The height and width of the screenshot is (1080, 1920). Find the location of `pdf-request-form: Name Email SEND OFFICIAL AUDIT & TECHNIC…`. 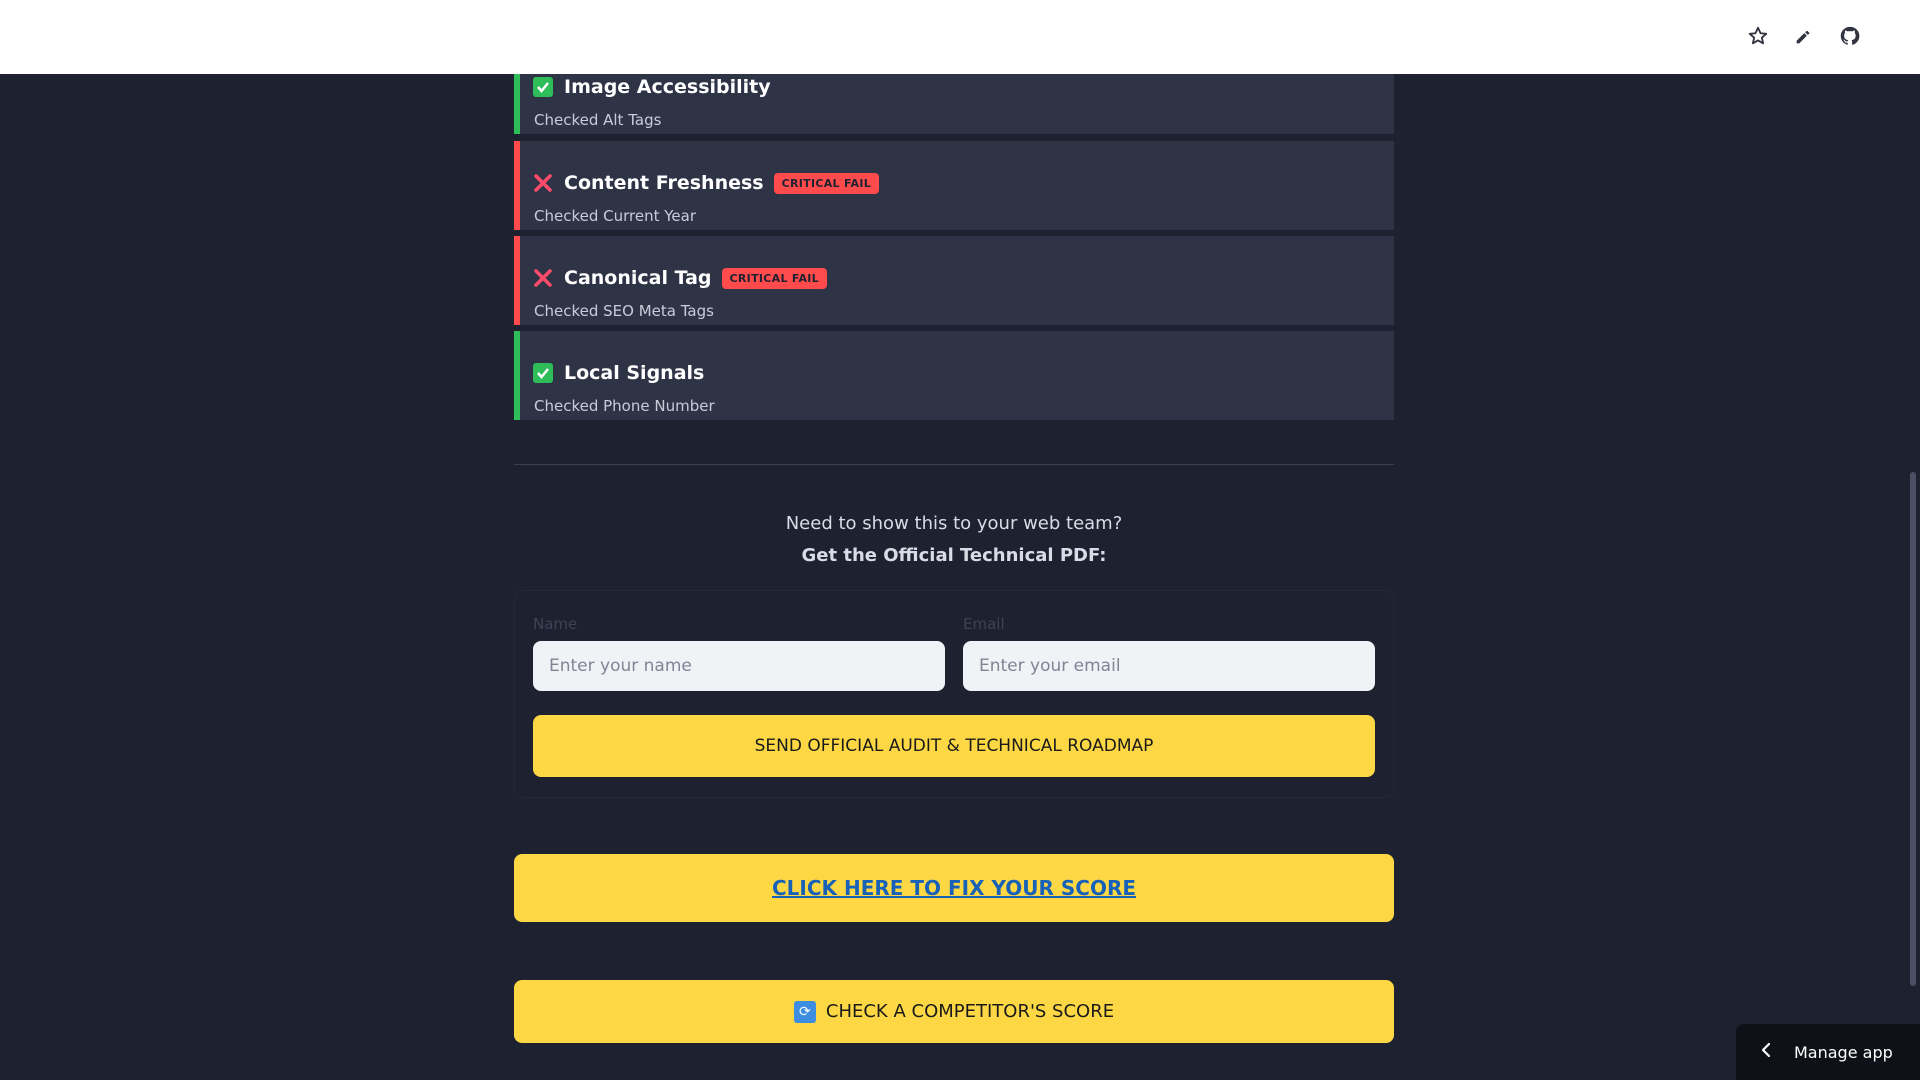

pdf-request-form: Name Email SEND OFFICIAL AUDIT & TECHNIC… is located at coordinates (954, 694).